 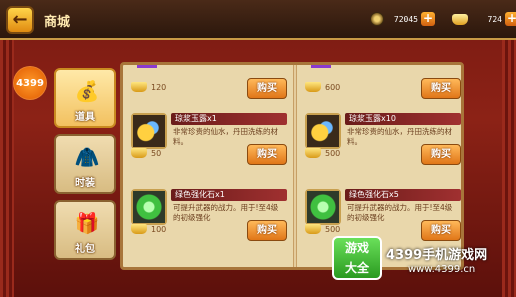 I want to click on item-price: 50, so click(x=156, y=153).